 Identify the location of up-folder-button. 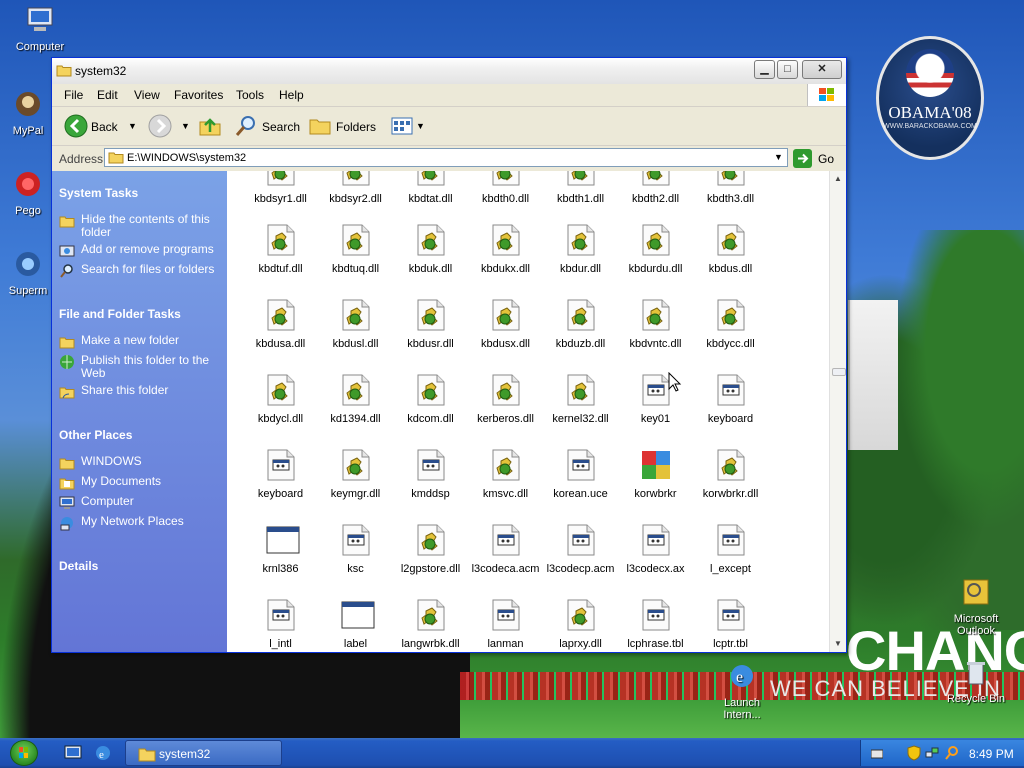
(211, 126).